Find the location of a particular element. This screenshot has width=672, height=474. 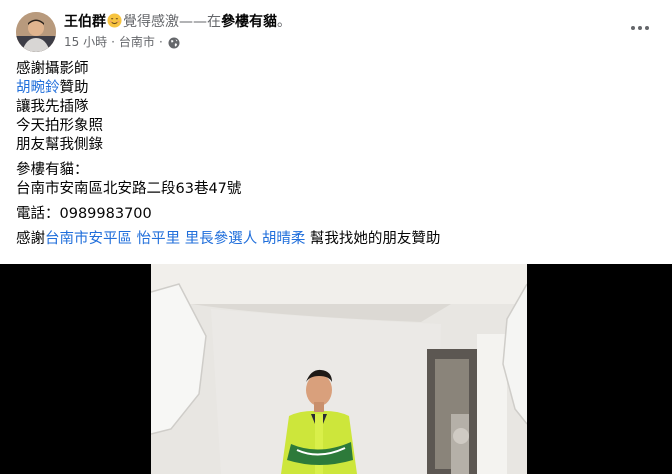

more-icon is located at coordinates (640, 28).